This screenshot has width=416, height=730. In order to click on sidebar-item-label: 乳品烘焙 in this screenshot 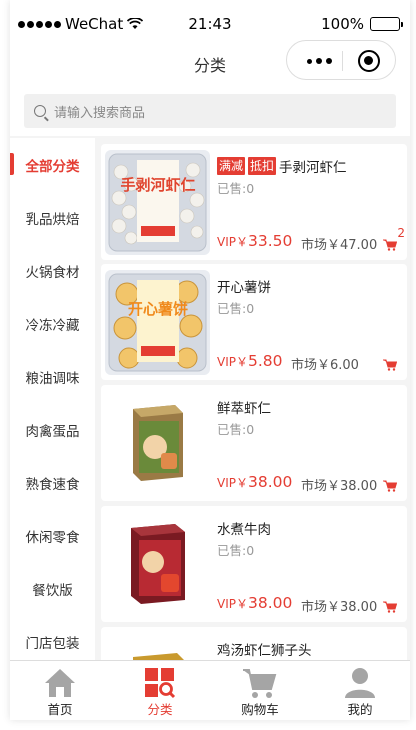, I will do `click(52, 219)`.